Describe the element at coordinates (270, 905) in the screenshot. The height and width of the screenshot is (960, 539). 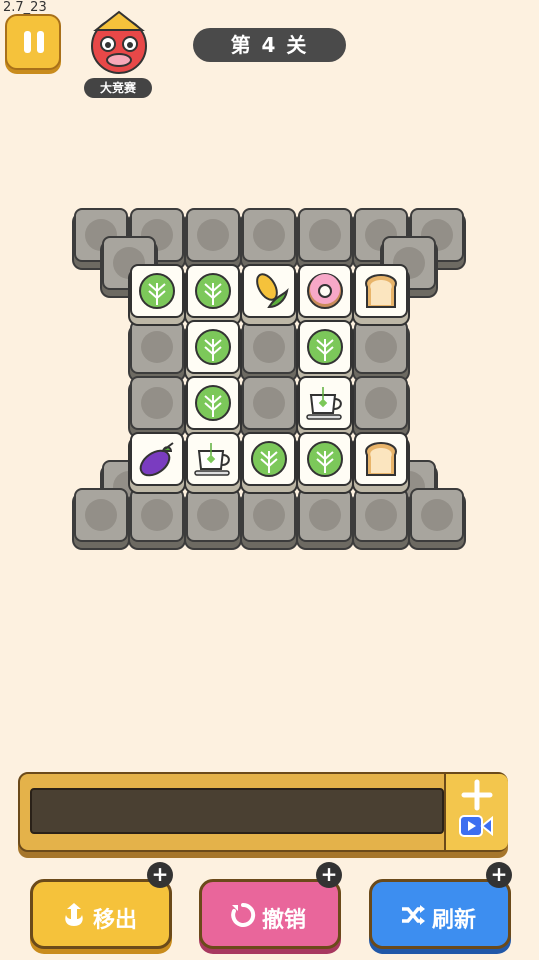
I see `undo-button: + 撤销` at that location.